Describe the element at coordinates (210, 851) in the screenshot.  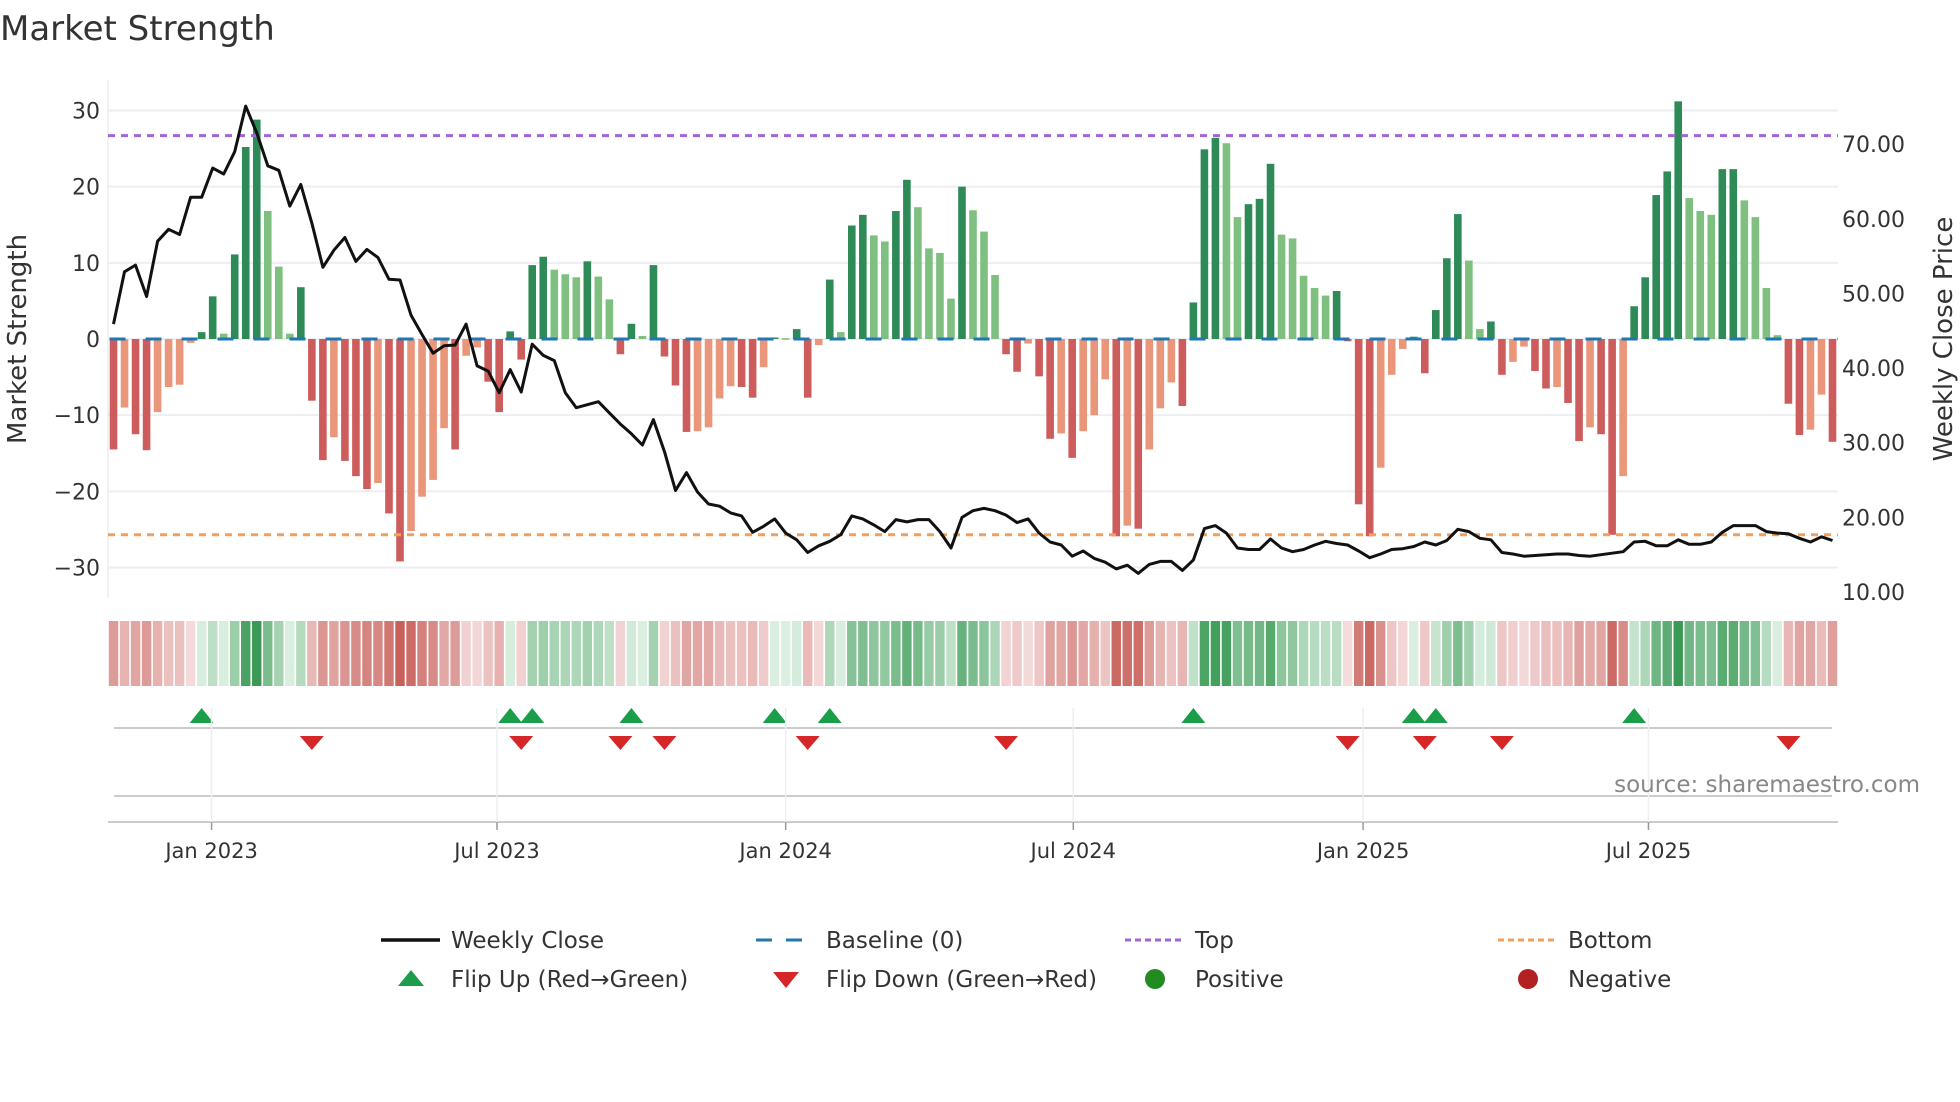
I see `x-tick-label: Jan 2023` at that location.